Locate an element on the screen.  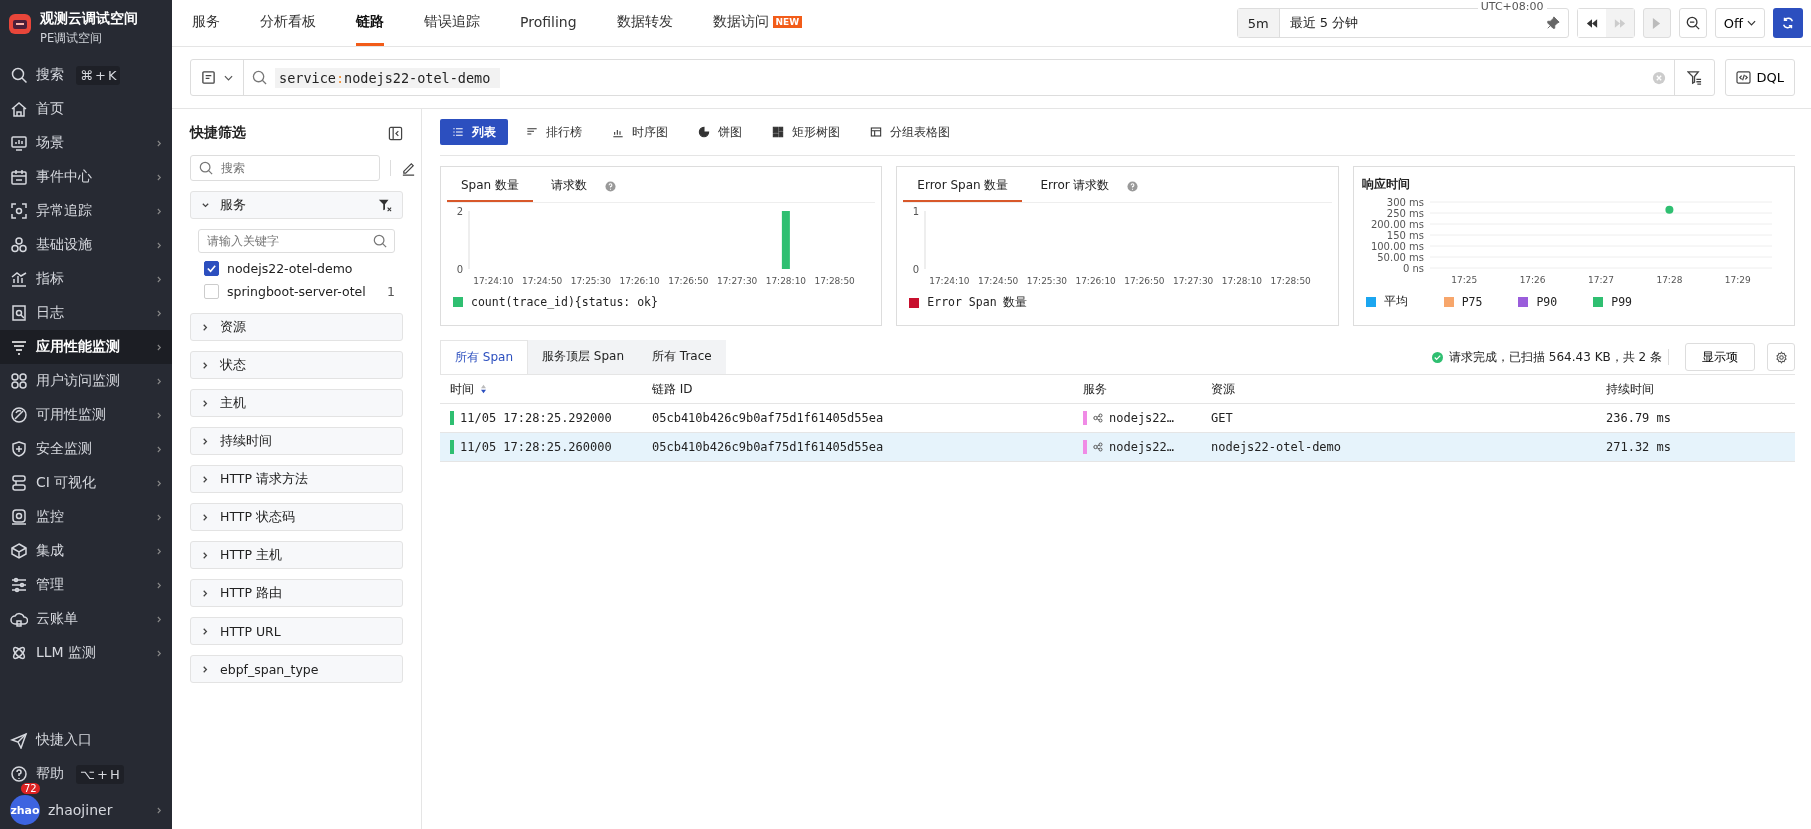
axis-label: 17:27:30 is located at coordinates (1193, 281).